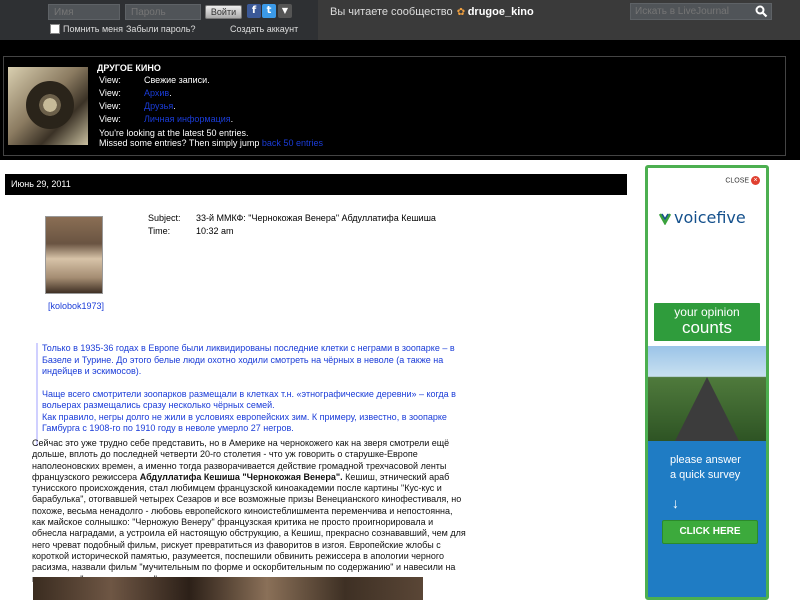 Image resolution: width=800 pixels, height=600 pixels. Describe the element at coordinates (675, 503) in the screenshot. I see `arrow-down-icon: ↓` at that location.